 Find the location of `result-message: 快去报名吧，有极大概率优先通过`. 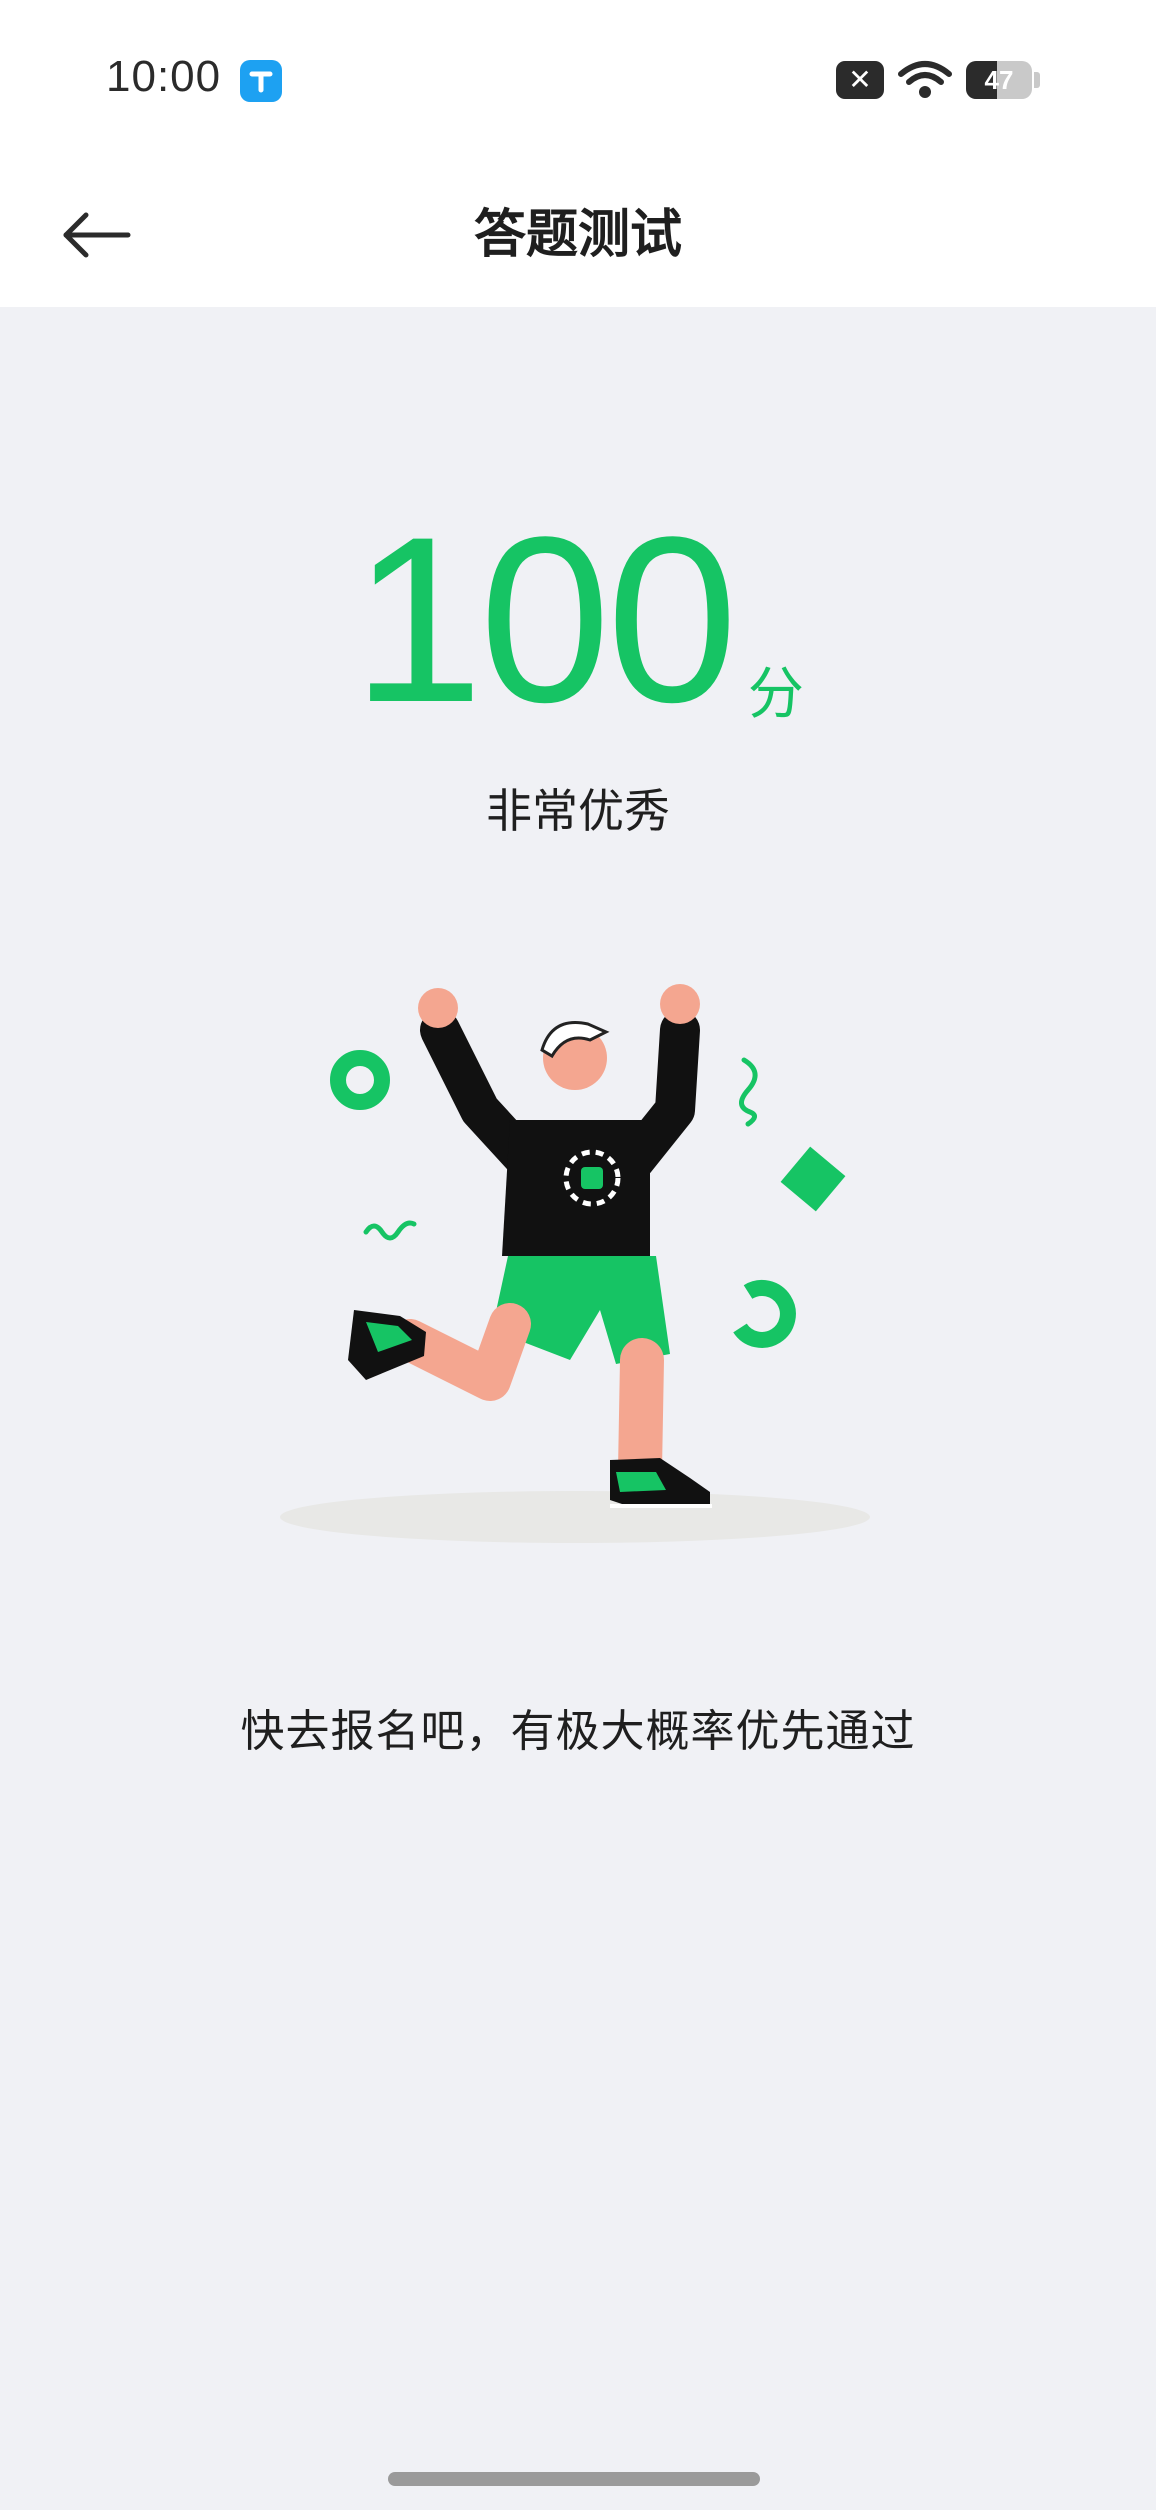

result-message: 快去报名吧，有极大概率优先通过 is located at coordinates (578, 1731).